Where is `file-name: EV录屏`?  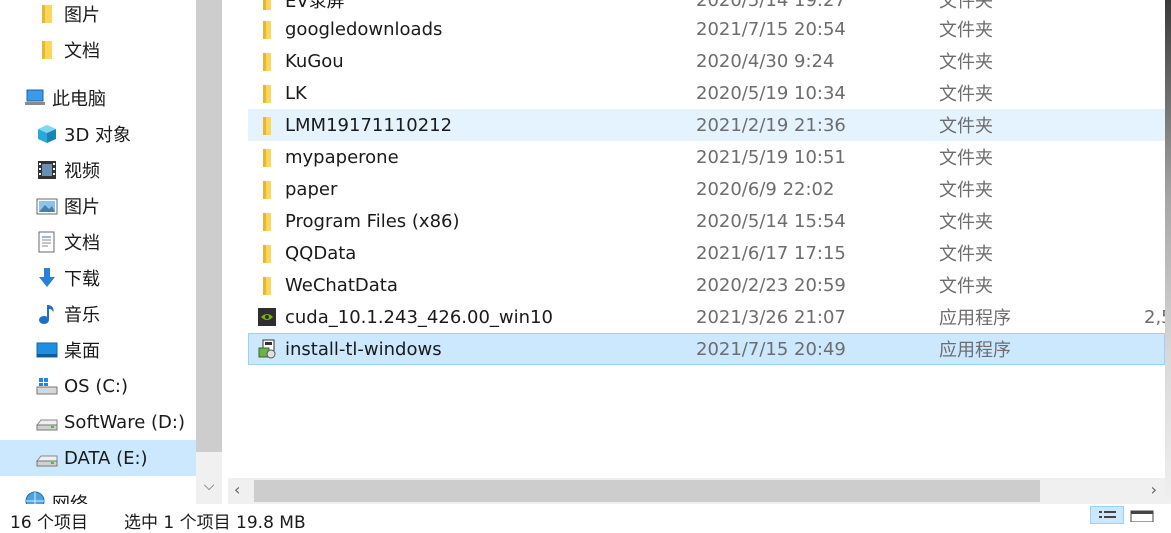
file-name: EV录屏 is located at coordinates (315, 6).